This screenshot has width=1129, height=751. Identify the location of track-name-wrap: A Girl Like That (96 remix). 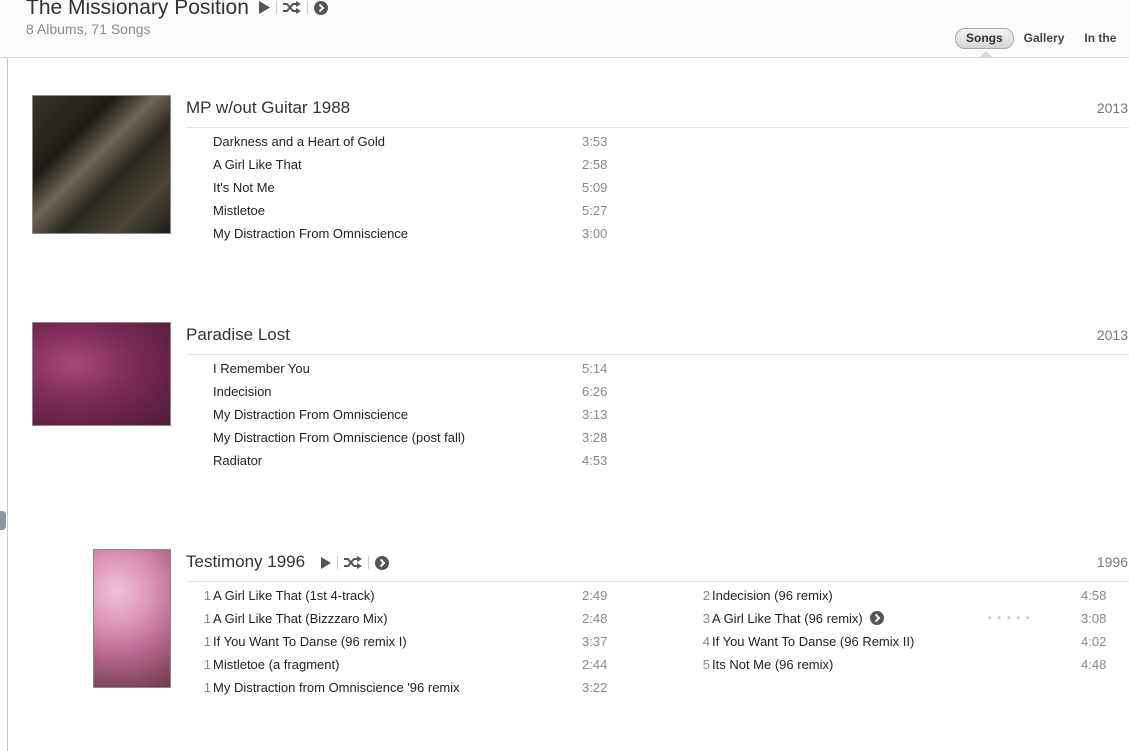
(798, 619).